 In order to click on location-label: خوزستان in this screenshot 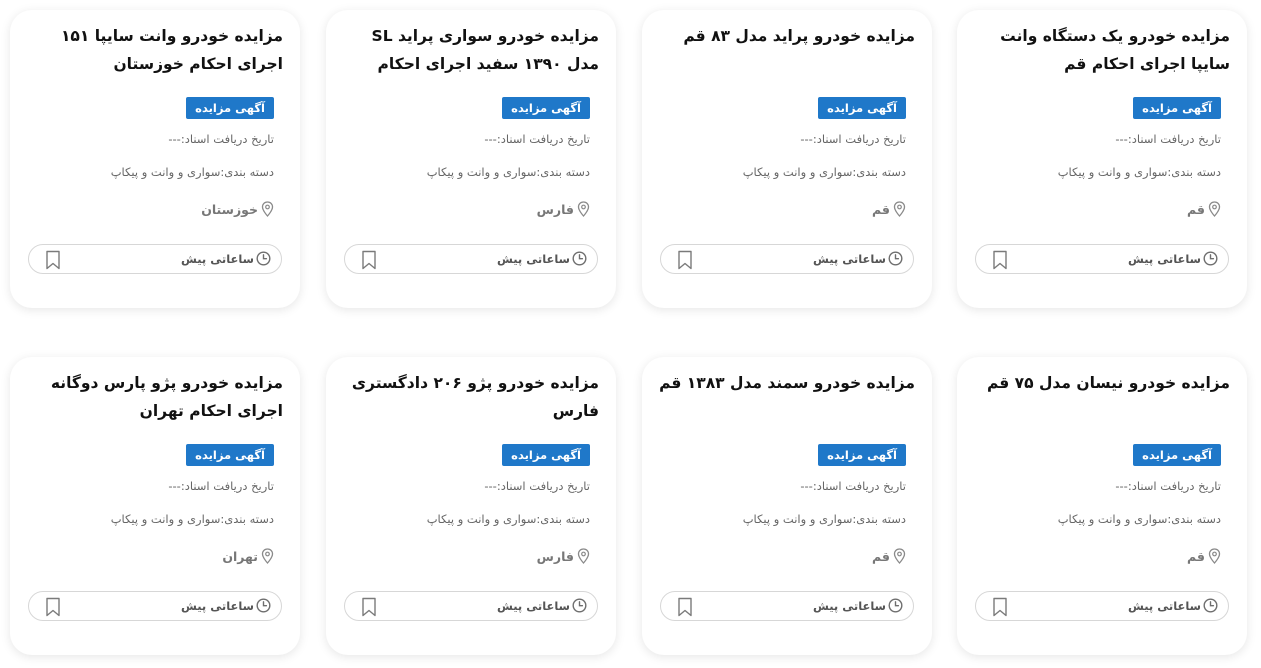, I will do `click(229, 209)`.